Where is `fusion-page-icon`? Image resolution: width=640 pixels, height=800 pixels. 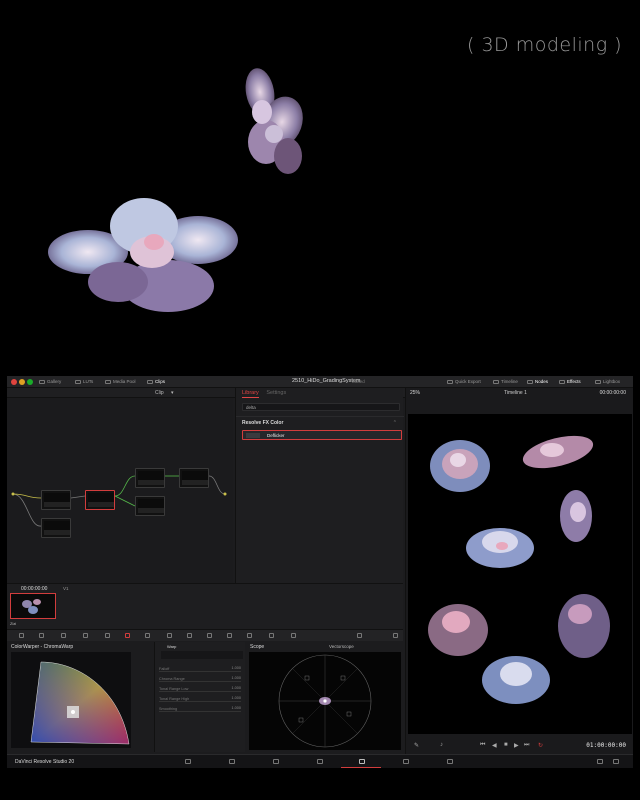
fusion-page-icon is located at coordinates (320, 761).